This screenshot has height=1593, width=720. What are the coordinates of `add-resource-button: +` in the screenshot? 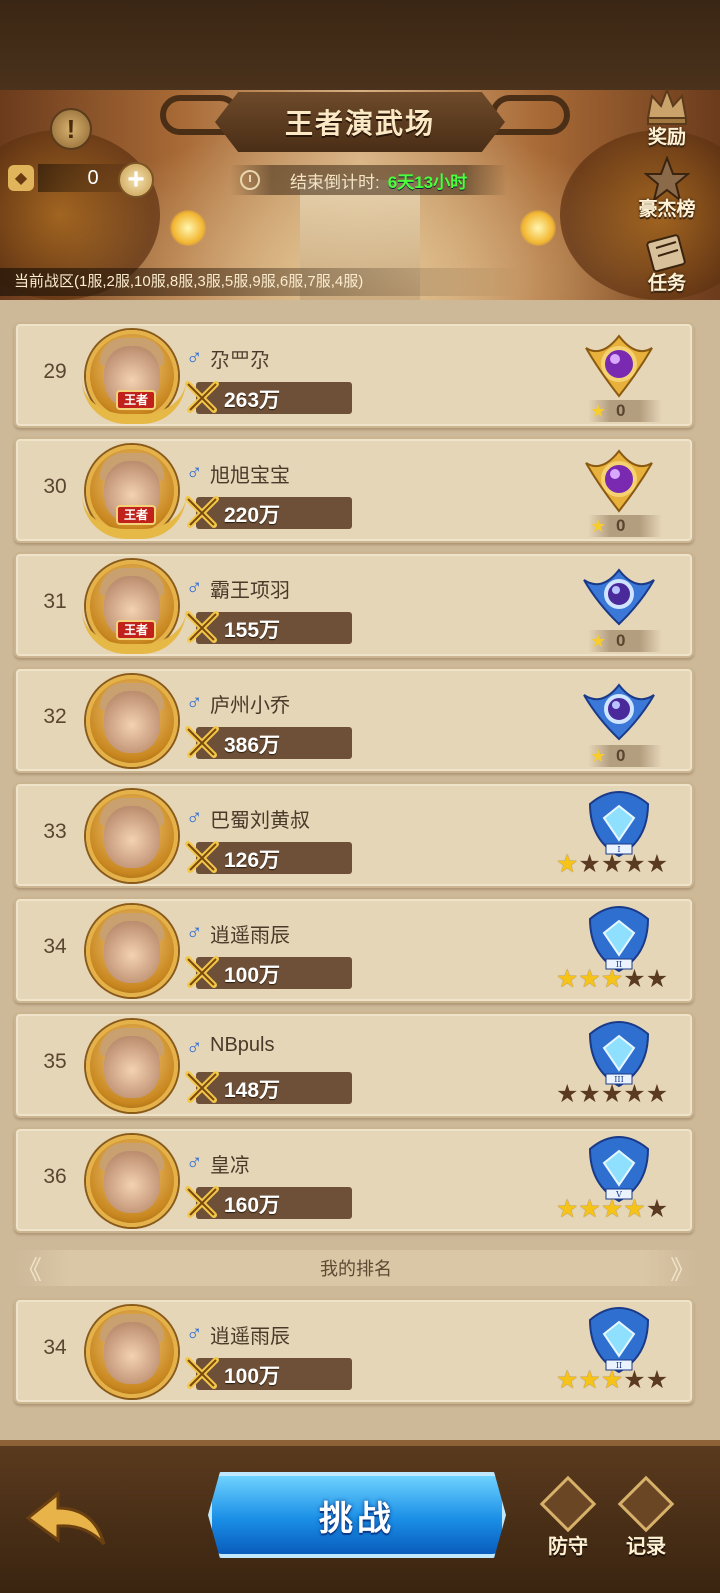 It's located at (136, 180).